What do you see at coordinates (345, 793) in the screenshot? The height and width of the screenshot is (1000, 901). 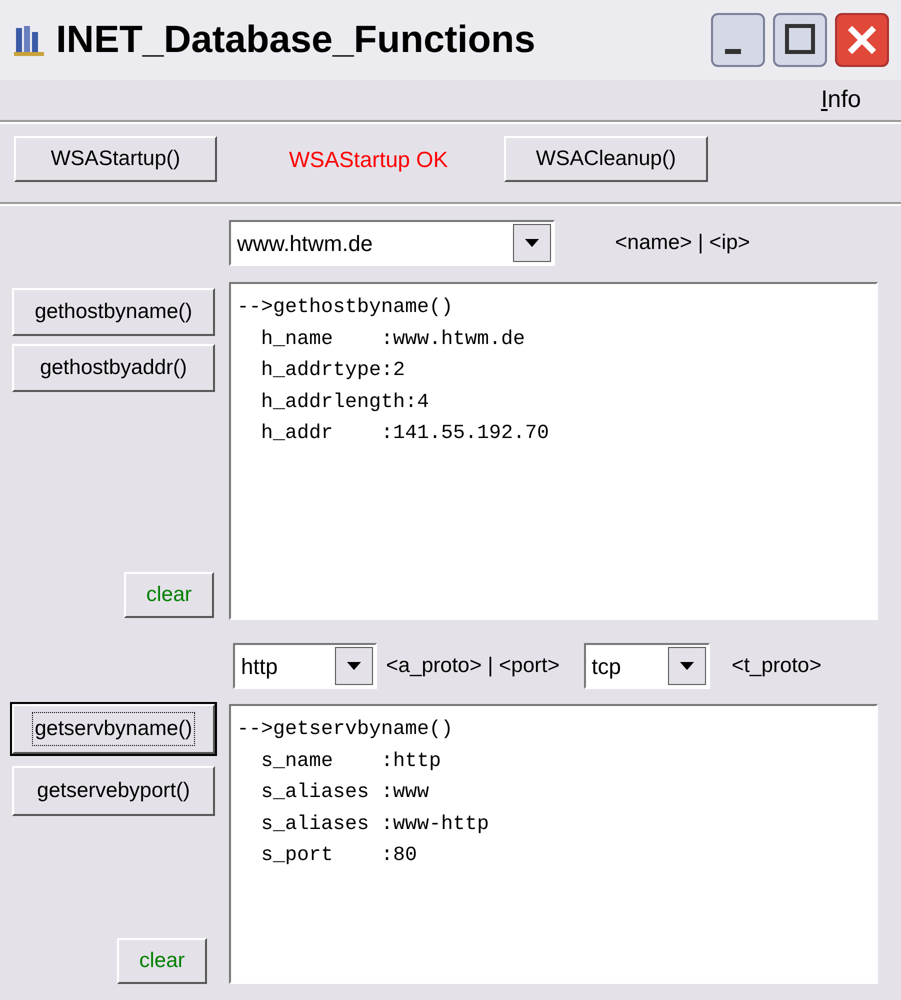 I see `output-line: s_aliases :www` at bounding box center [345, 793].